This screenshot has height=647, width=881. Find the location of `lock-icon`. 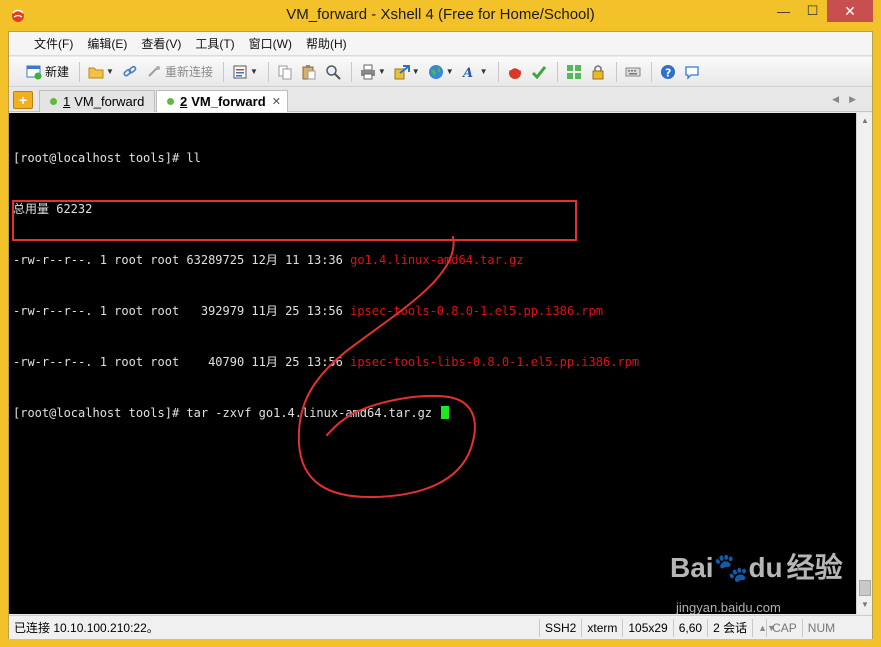

lock-icon is located at coordinates (598, 71).